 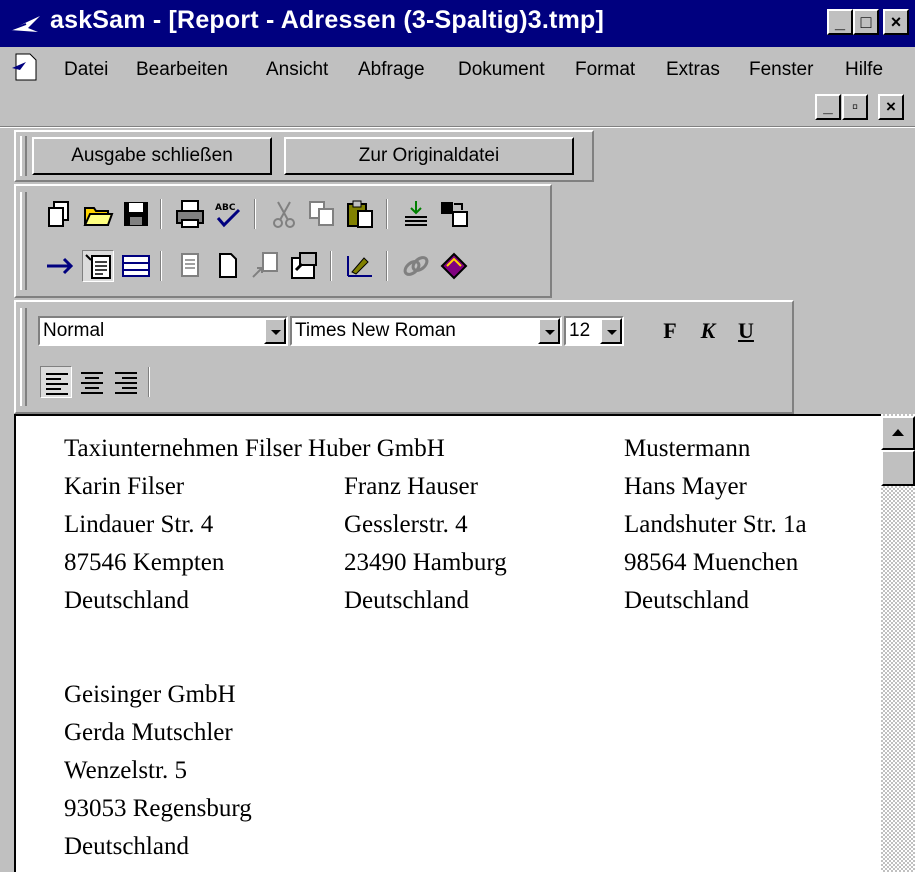 What do you see at coordinates (781, 70) in the screenshot?
I see `menu-fenster: Fenster` at bounding box center [781, 70].